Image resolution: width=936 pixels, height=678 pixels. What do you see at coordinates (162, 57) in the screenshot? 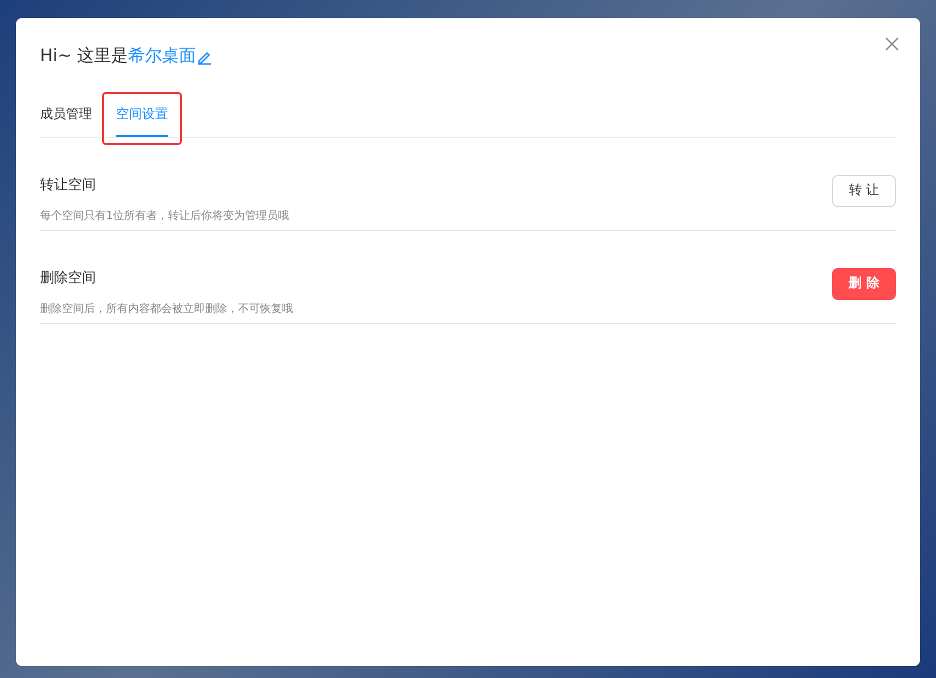
I see `space-name-link: 希尔桌面` at bounding box center [162, 57].